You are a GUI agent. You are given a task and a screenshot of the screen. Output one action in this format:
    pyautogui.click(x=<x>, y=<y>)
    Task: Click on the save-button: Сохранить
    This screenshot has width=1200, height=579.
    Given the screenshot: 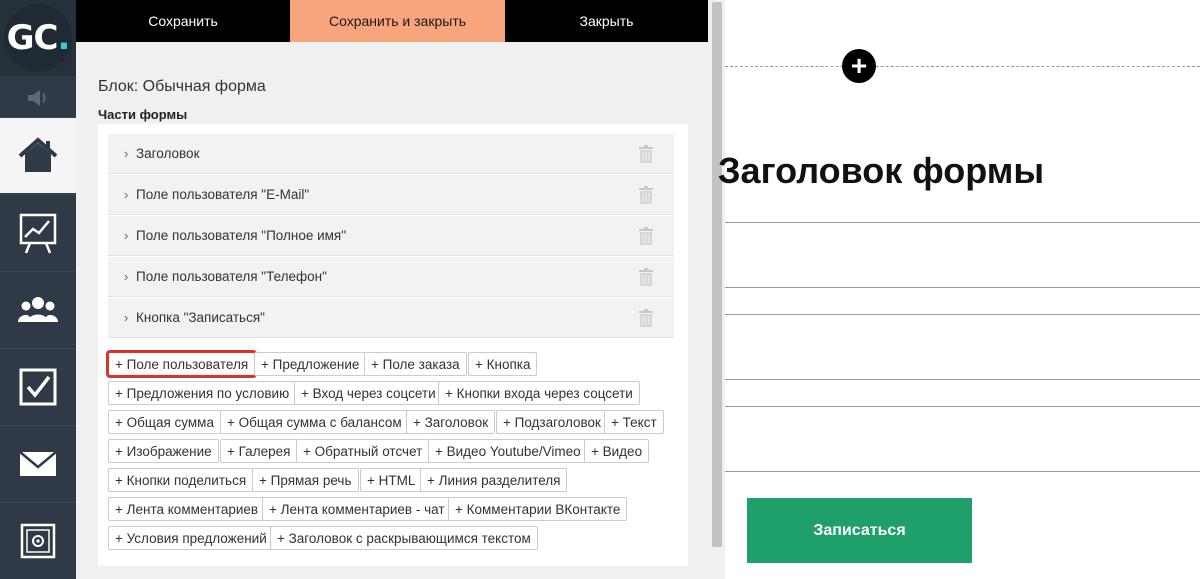 What is the action you would take?
    pyautogui.click(x=183, y=21)
    